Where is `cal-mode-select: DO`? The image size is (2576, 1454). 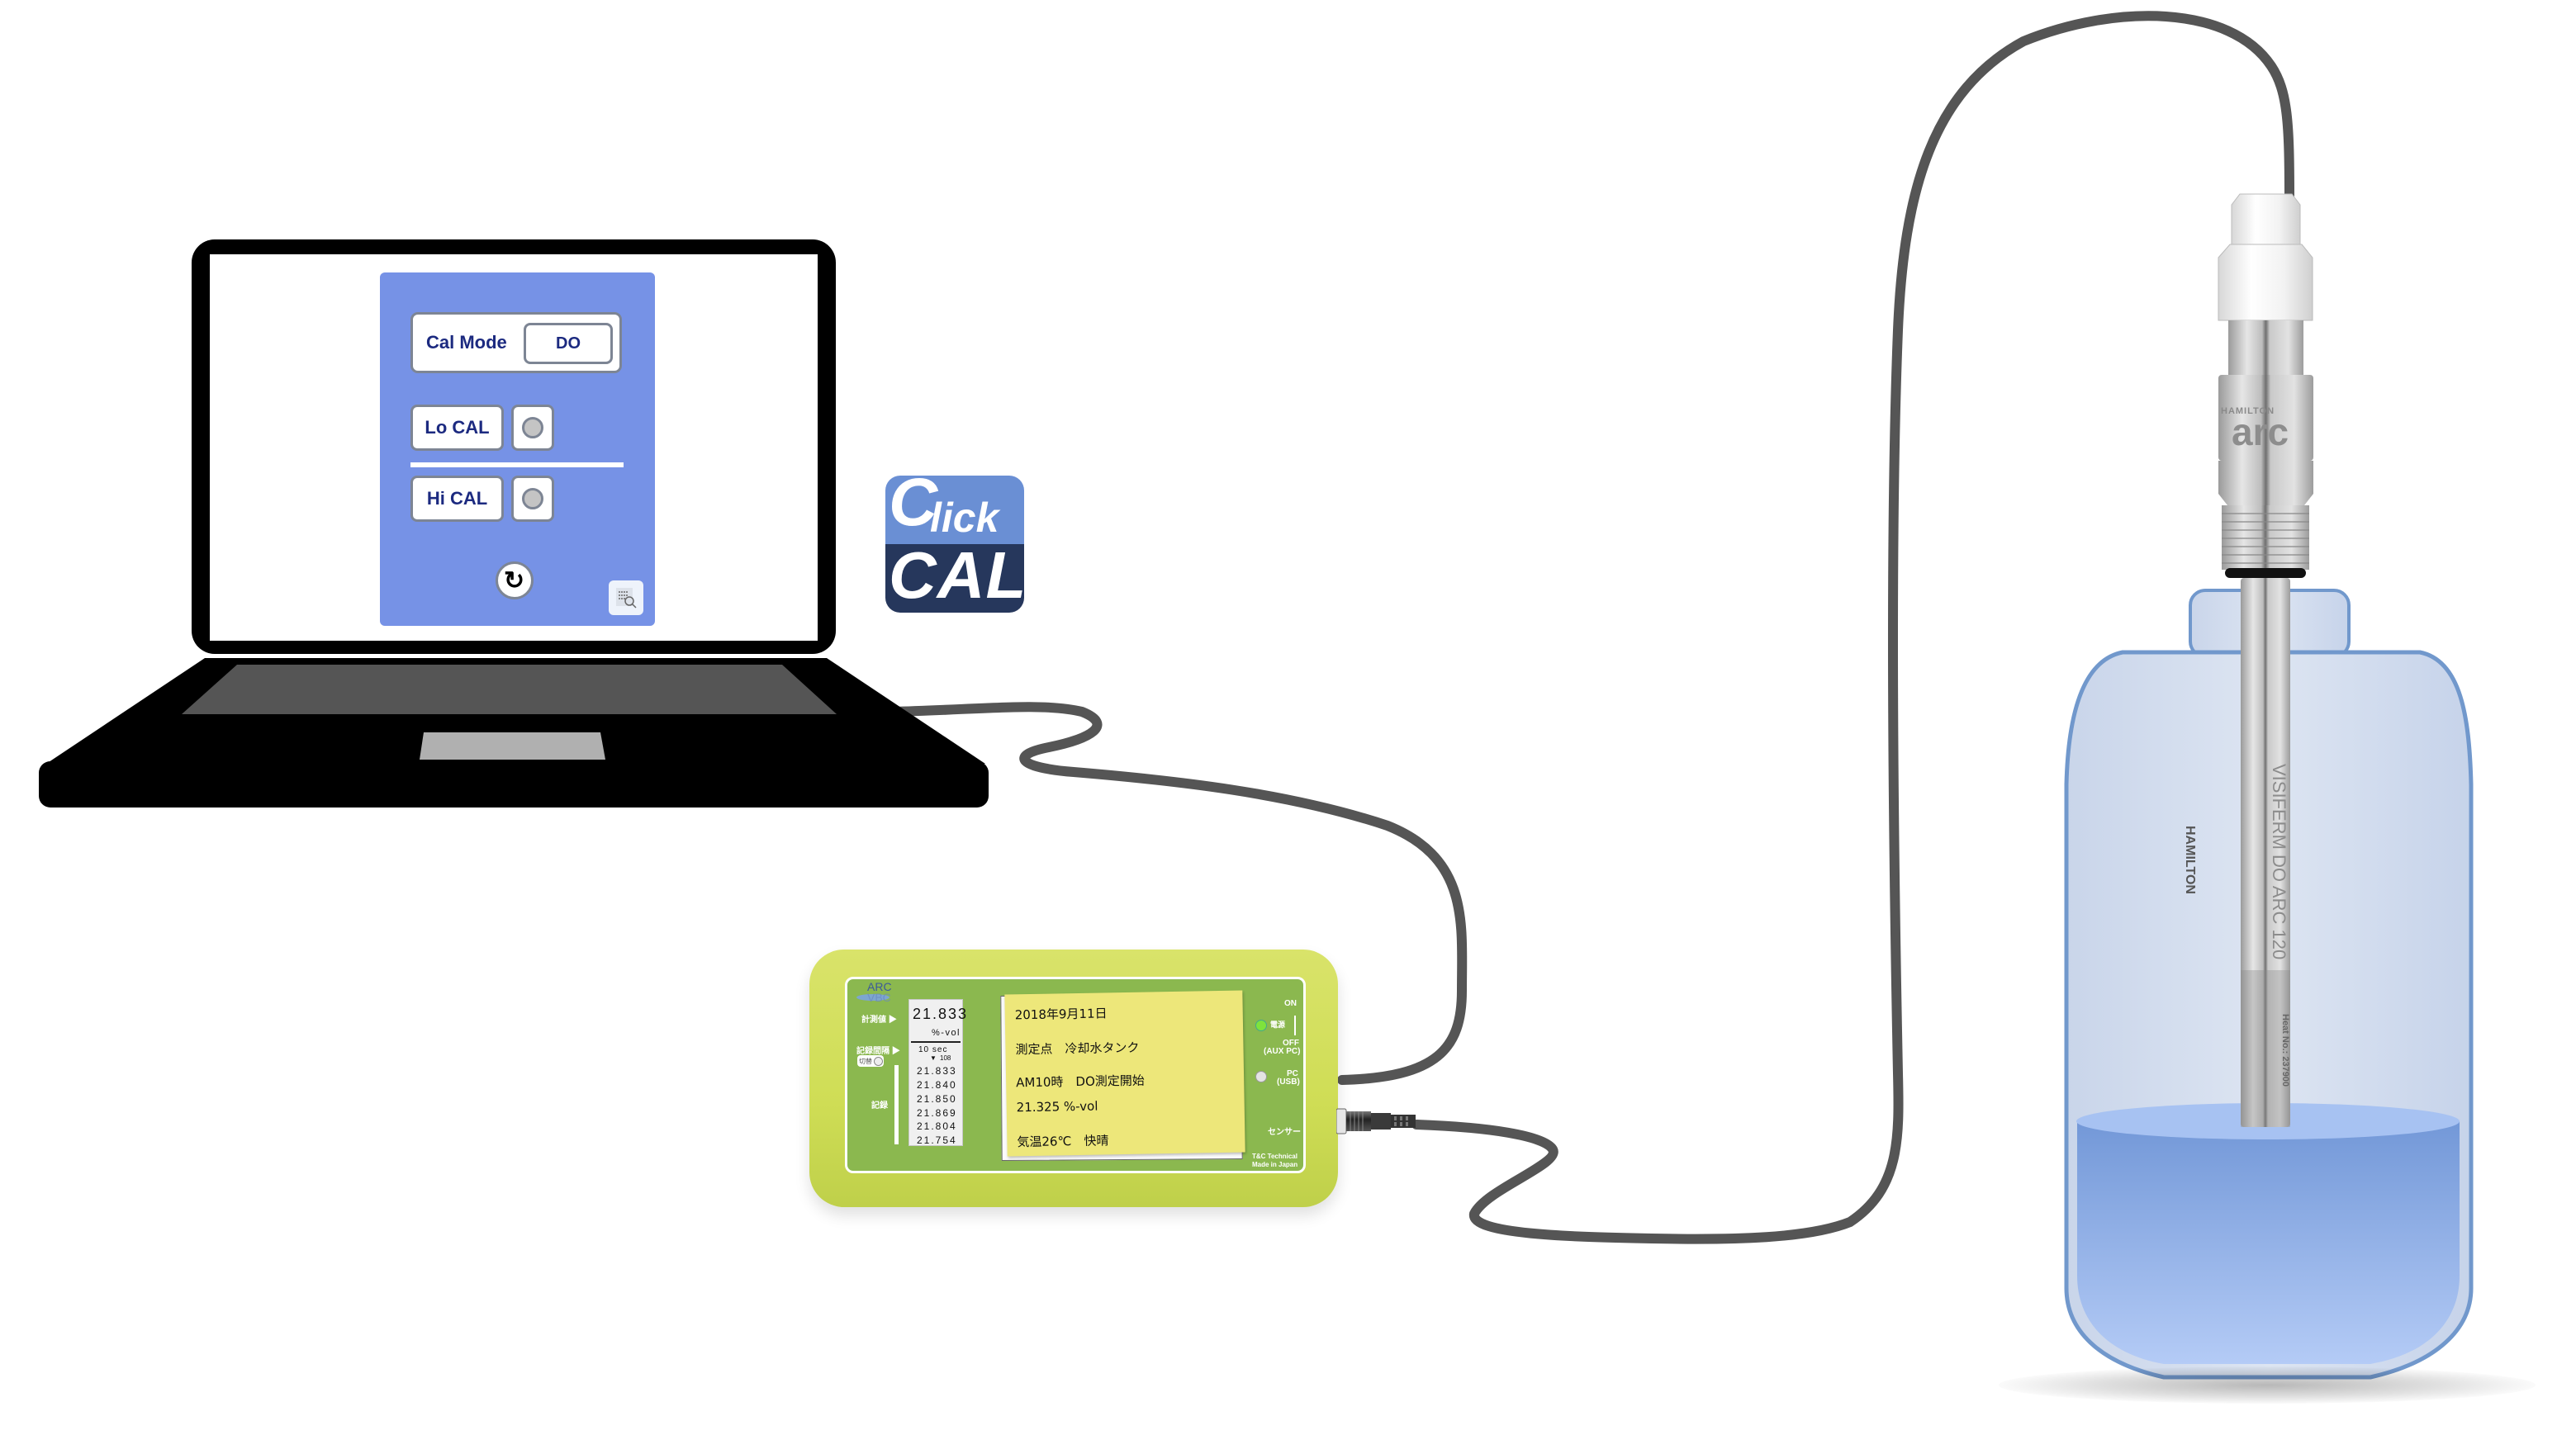 cal-mode-select: DO is located at coordinates (568, 343).